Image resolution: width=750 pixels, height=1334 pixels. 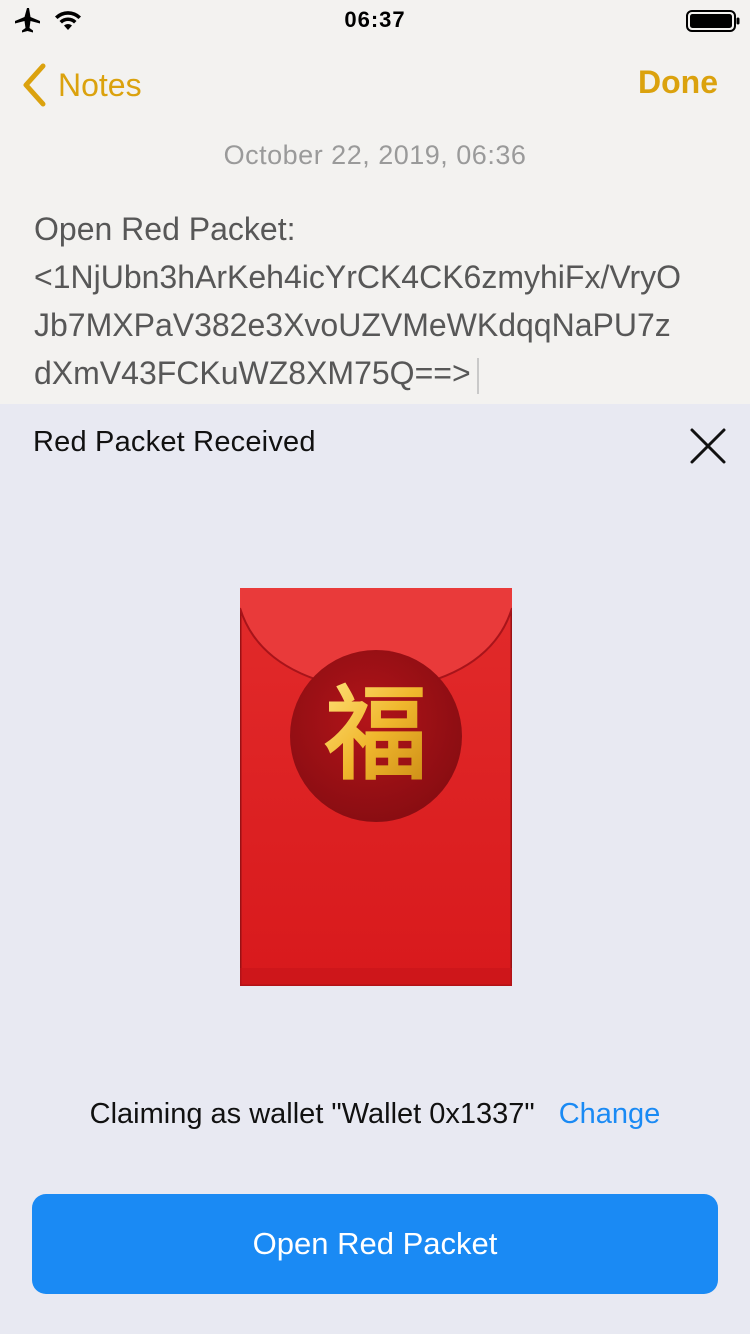 What do you see at coordinates (174, 442) in the screenshot?
I see `sheet-title: Red Packet Received` at bounding box center [174, 442].